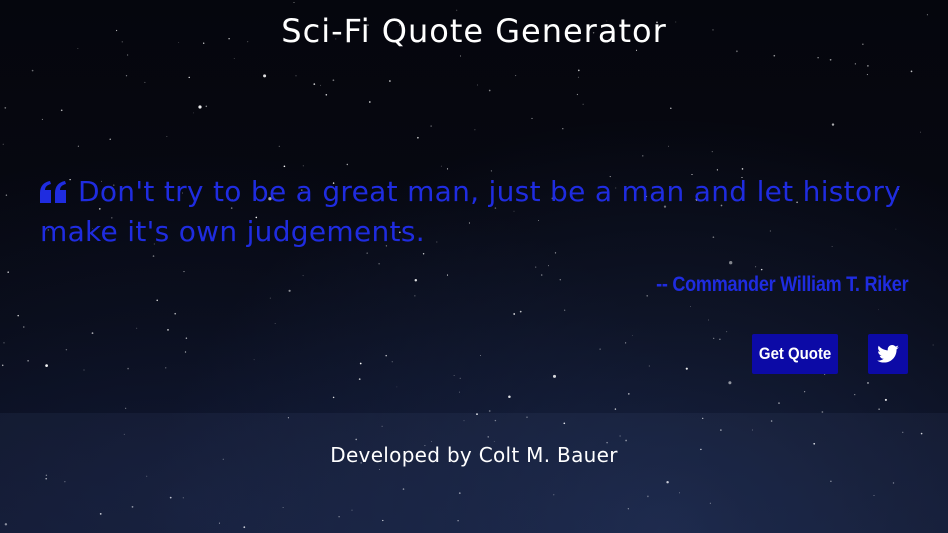 The width and height of the screenshot is (948, 533). I want to click on get-quote-button: Get Quote, so click(795, 354).